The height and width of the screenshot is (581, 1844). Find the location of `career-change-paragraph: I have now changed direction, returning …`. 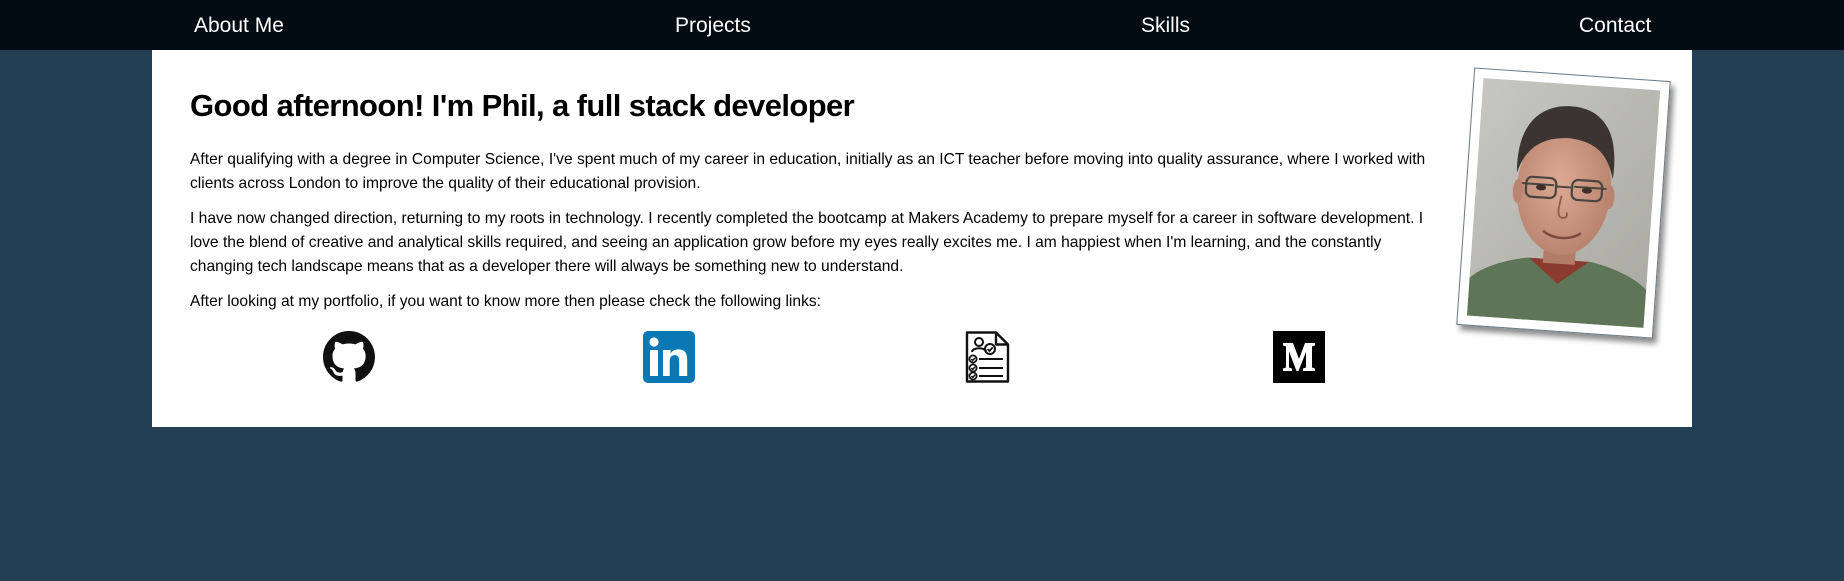

career-change-paragraph: I have now changed direction, returning … is located at coordinates (807, 242).